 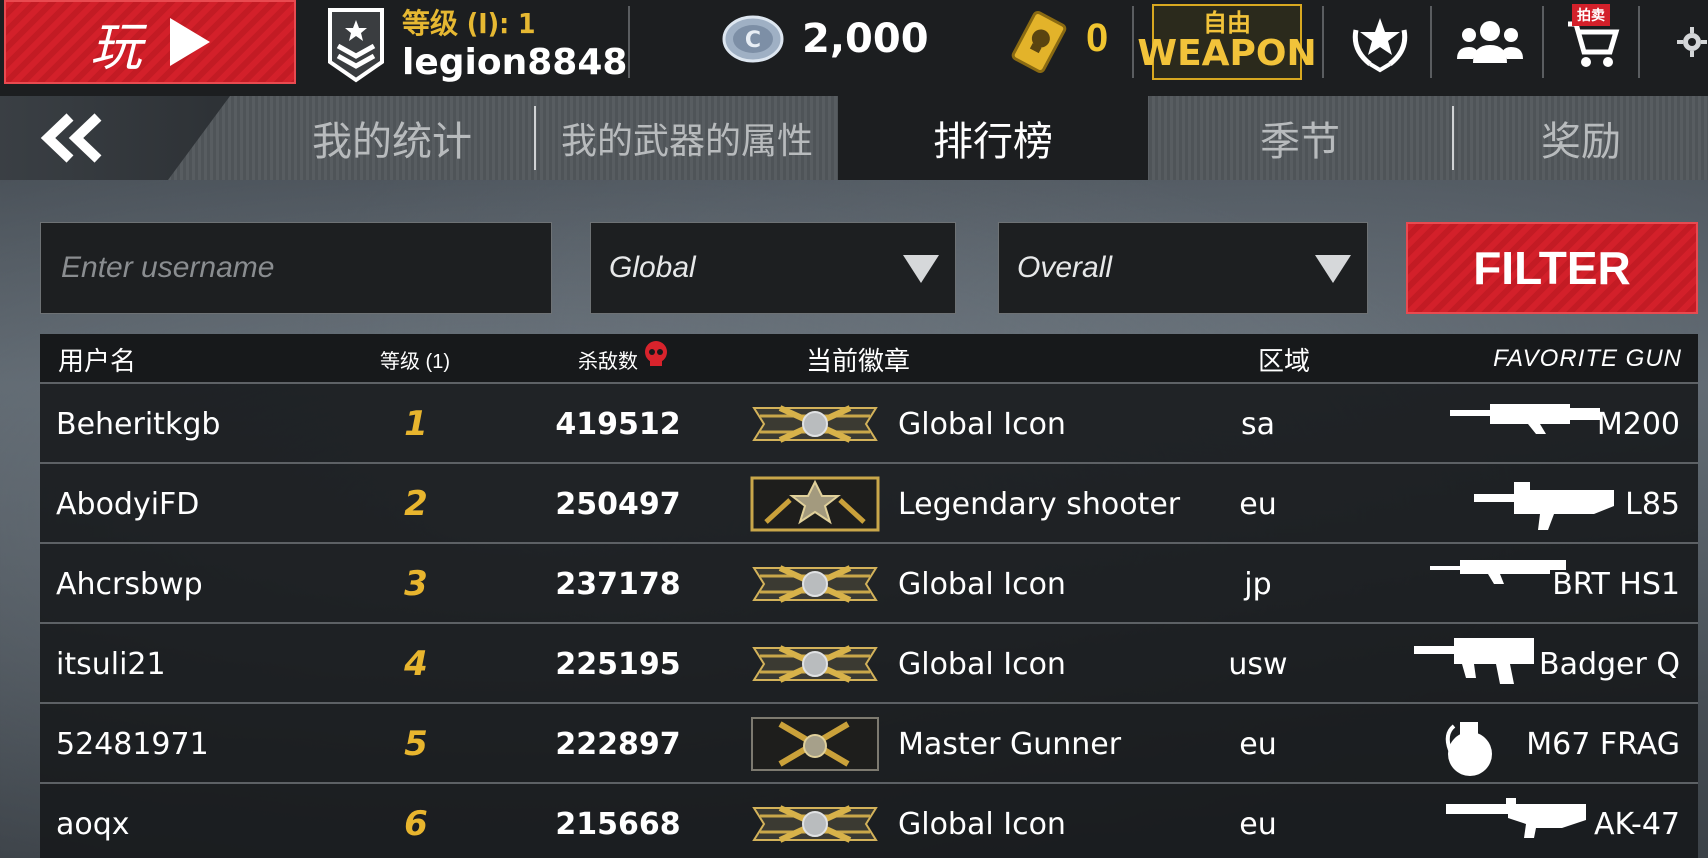 I want to click on row-favorite-gun: M200, so click(x=1638, y=424).